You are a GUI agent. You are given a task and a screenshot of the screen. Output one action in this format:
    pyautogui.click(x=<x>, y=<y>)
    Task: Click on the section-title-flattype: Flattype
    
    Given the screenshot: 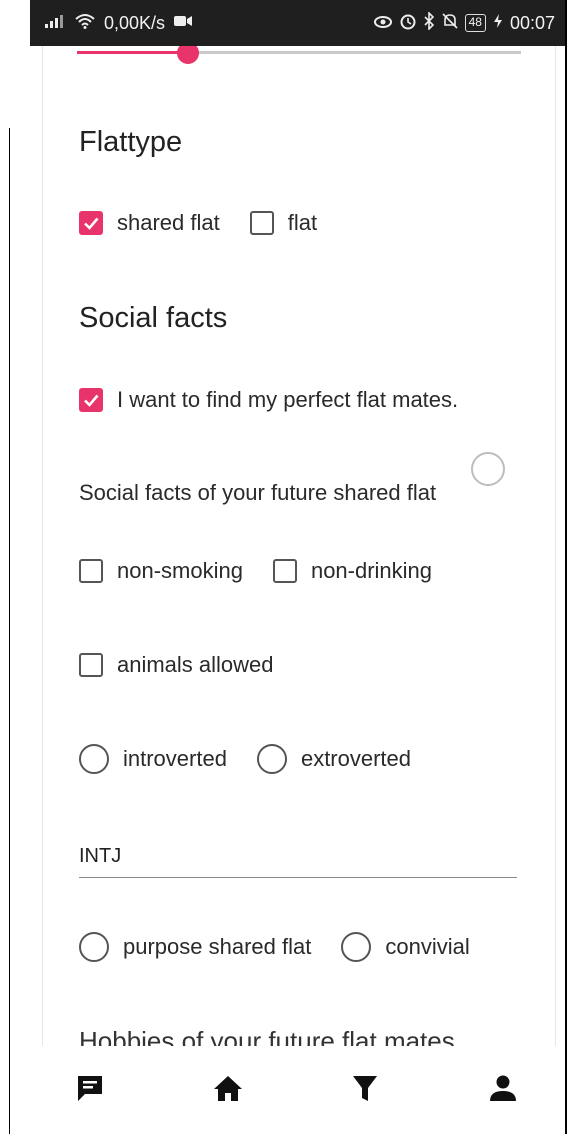 What is the action you would take?
    pyautogui.click(x=131, y=142)
    